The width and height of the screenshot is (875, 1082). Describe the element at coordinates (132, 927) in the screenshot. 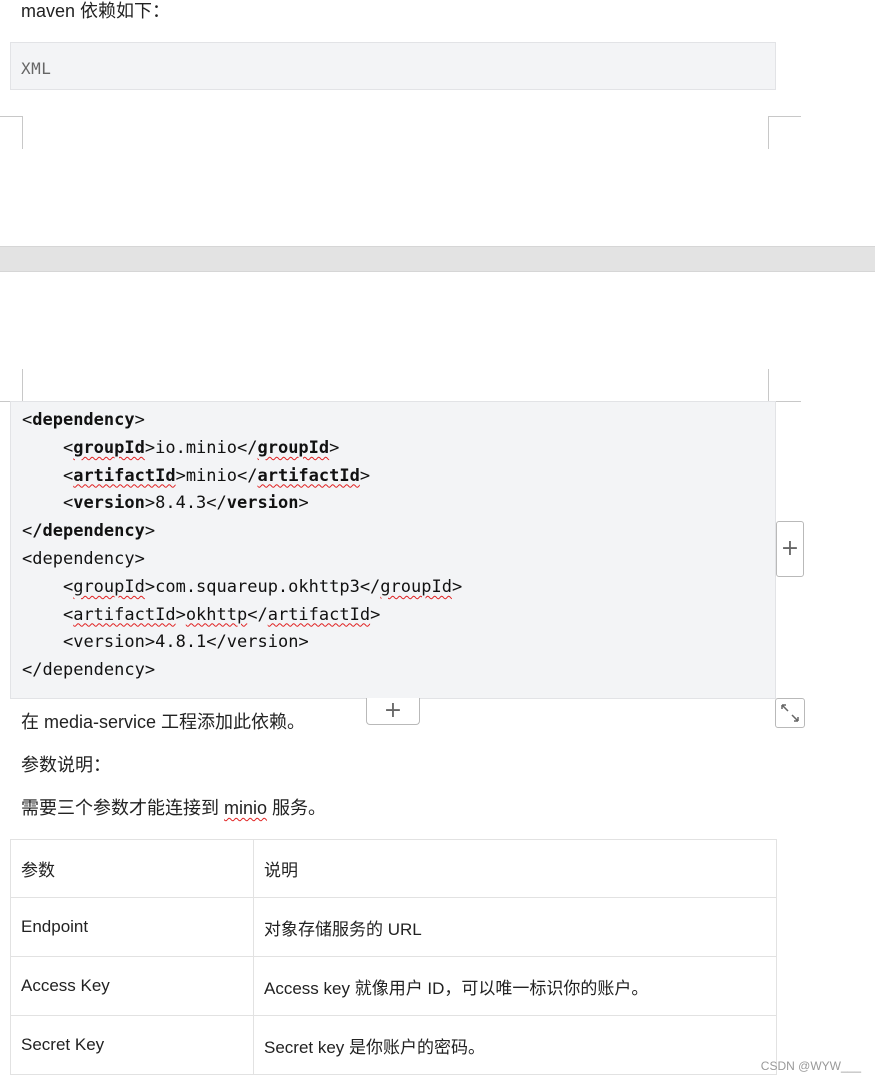

I see `table-cell: Endpoint` at that location.